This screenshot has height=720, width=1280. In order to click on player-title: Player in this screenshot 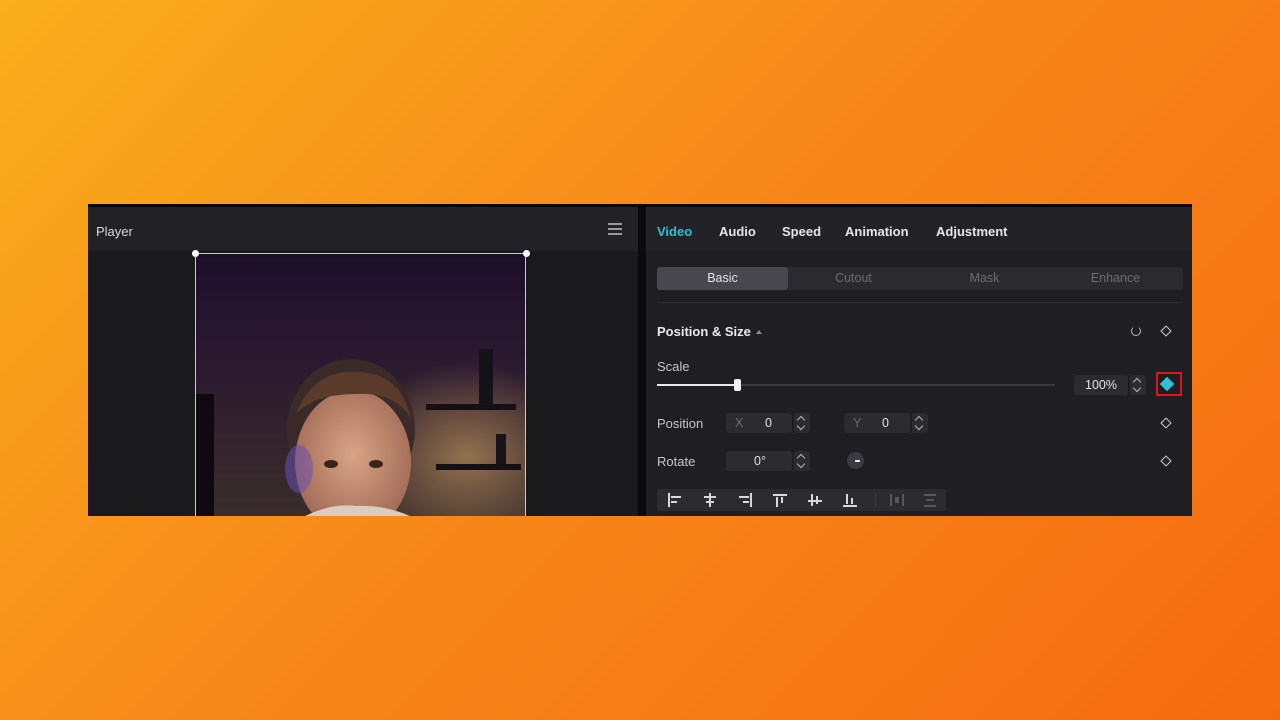, I will do `click(114, 231)`.